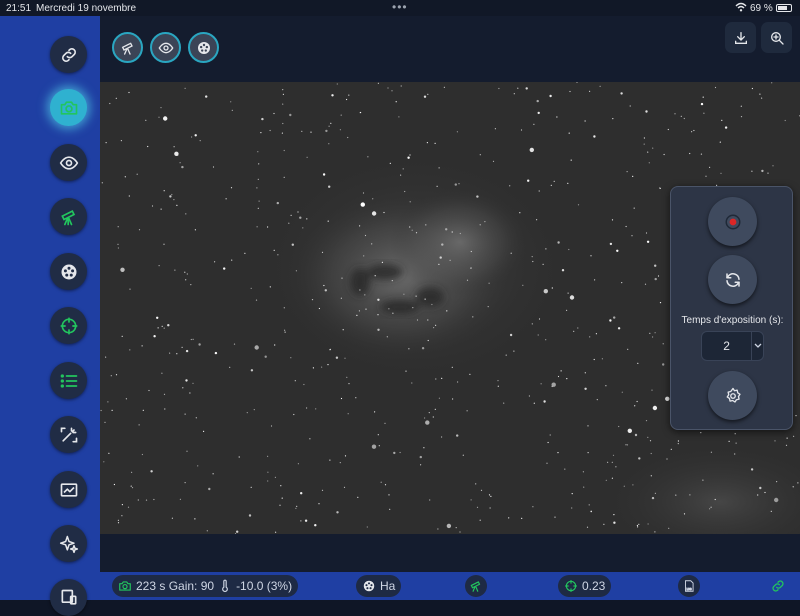 Image resolution: width=800 pixels, height=616 pixels. What do you see at coordinates (68, 434) in the screenshot?
I see `sidebar-item-focus` at bounding box center [68, 434].